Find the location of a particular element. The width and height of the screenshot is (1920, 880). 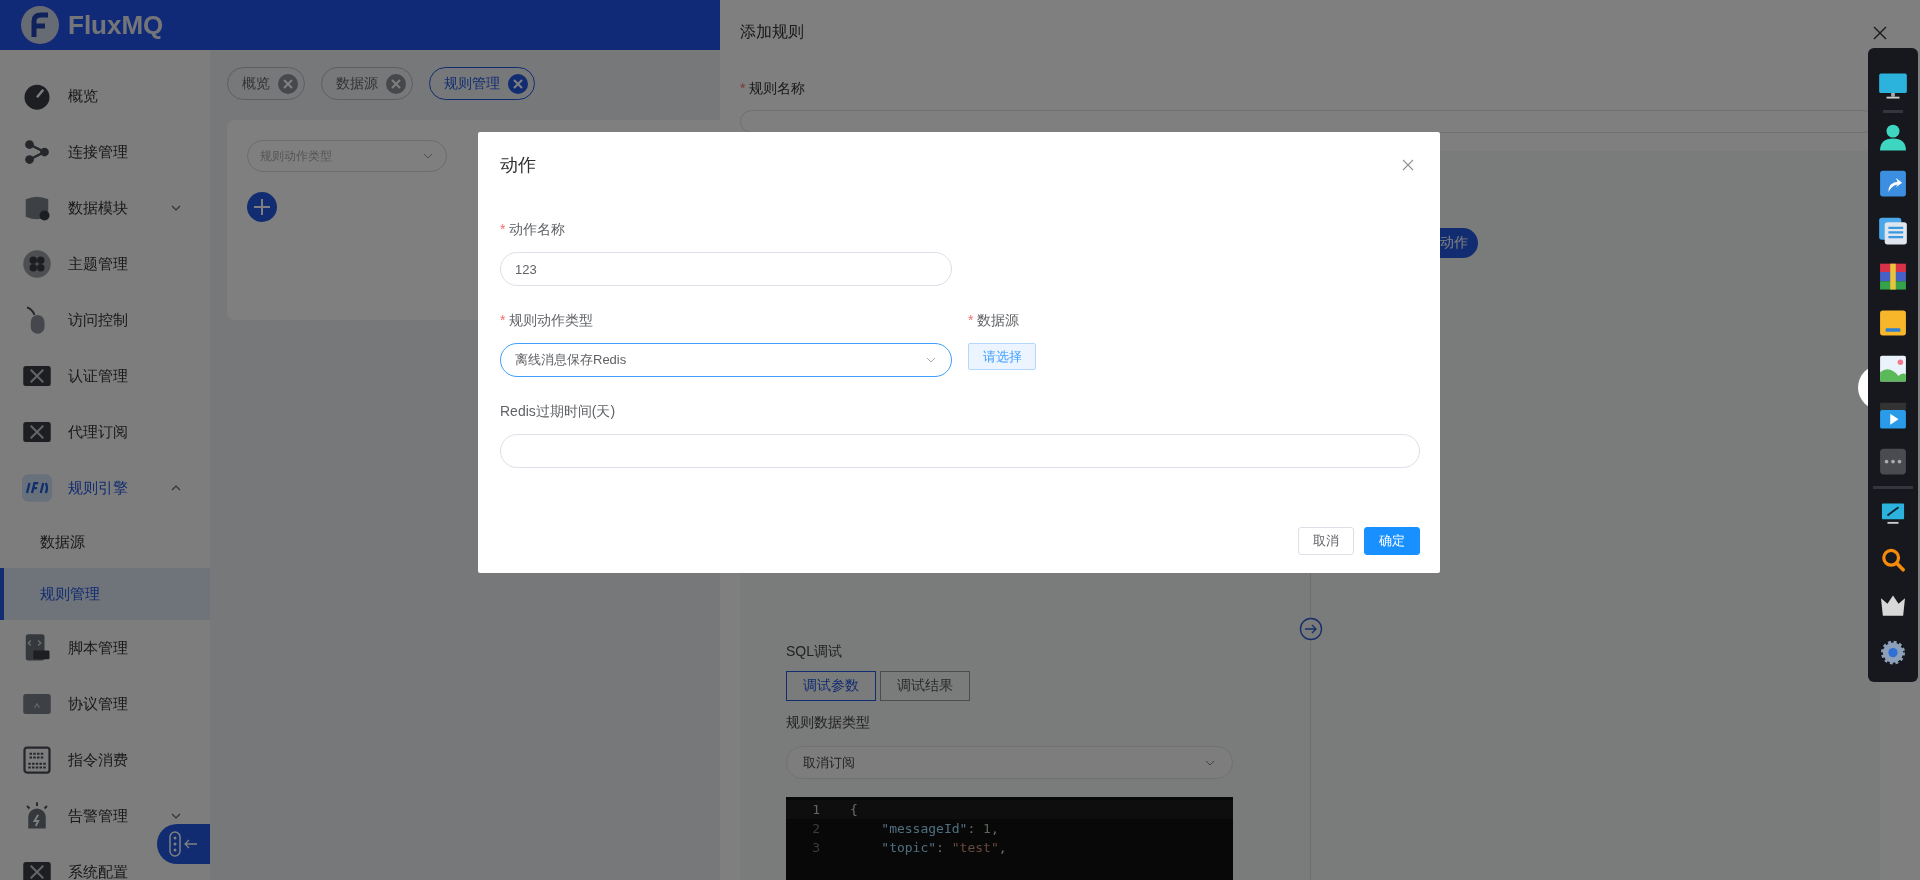

keyboard-icon is located at coordinates (37, 760).